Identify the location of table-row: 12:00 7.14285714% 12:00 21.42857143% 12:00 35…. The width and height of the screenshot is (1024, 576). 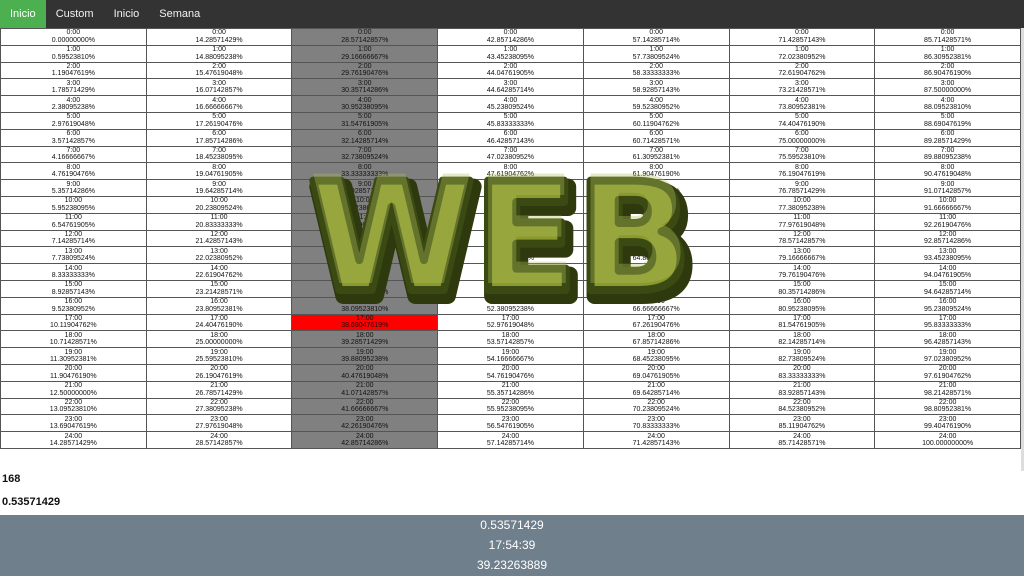
(510, 238).